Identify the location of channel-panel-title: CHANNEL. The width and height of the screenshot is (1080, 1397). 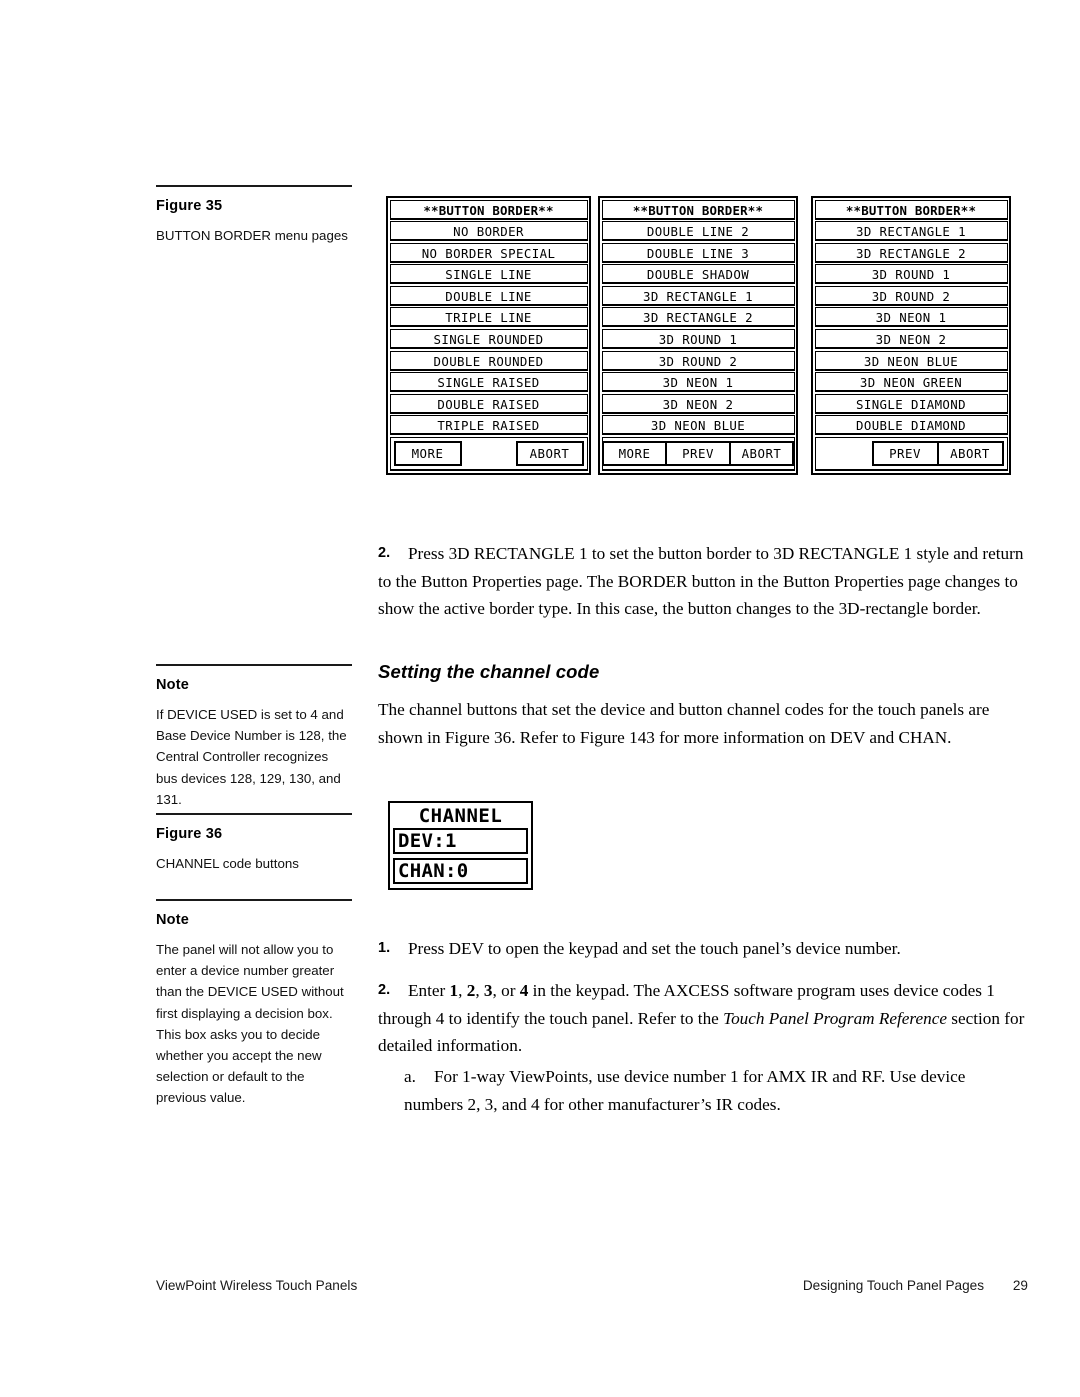
(460, 816).